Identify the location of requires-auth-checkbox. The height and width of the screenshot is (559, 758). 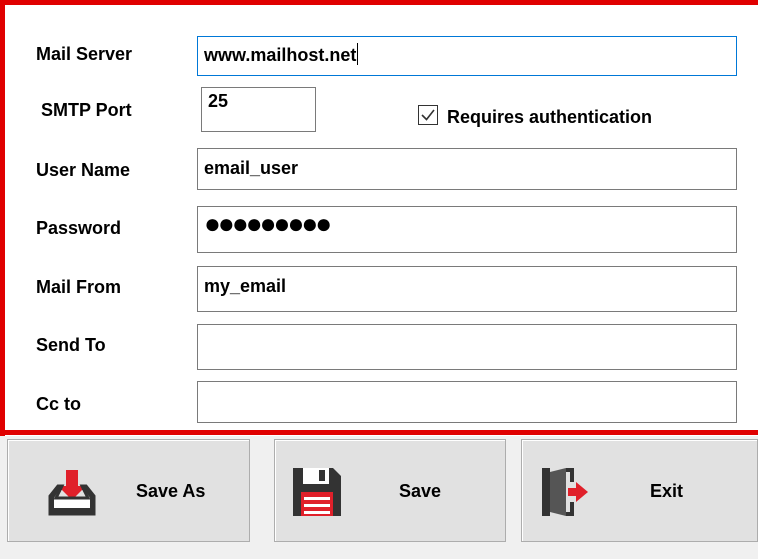
(428, 115).